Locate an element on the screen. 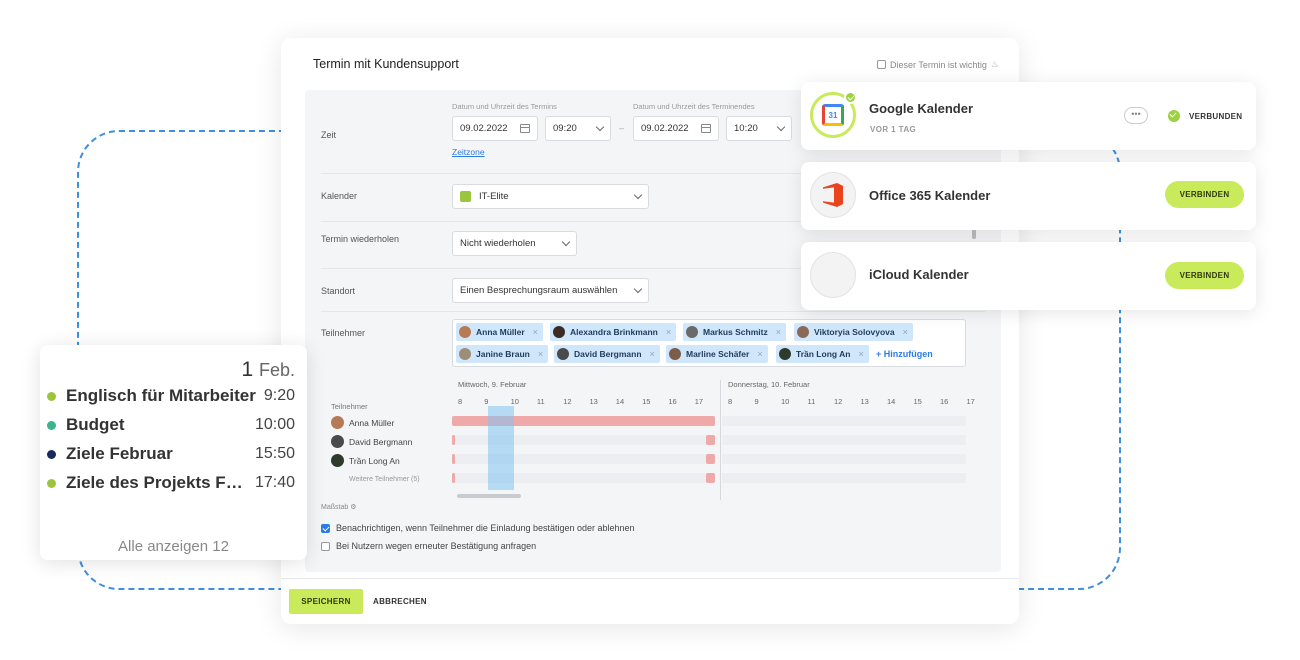 The height and width of the screenshot is (660, 1300). add-participant-button: + Hinzufügen is located at coordinates (904, 354).